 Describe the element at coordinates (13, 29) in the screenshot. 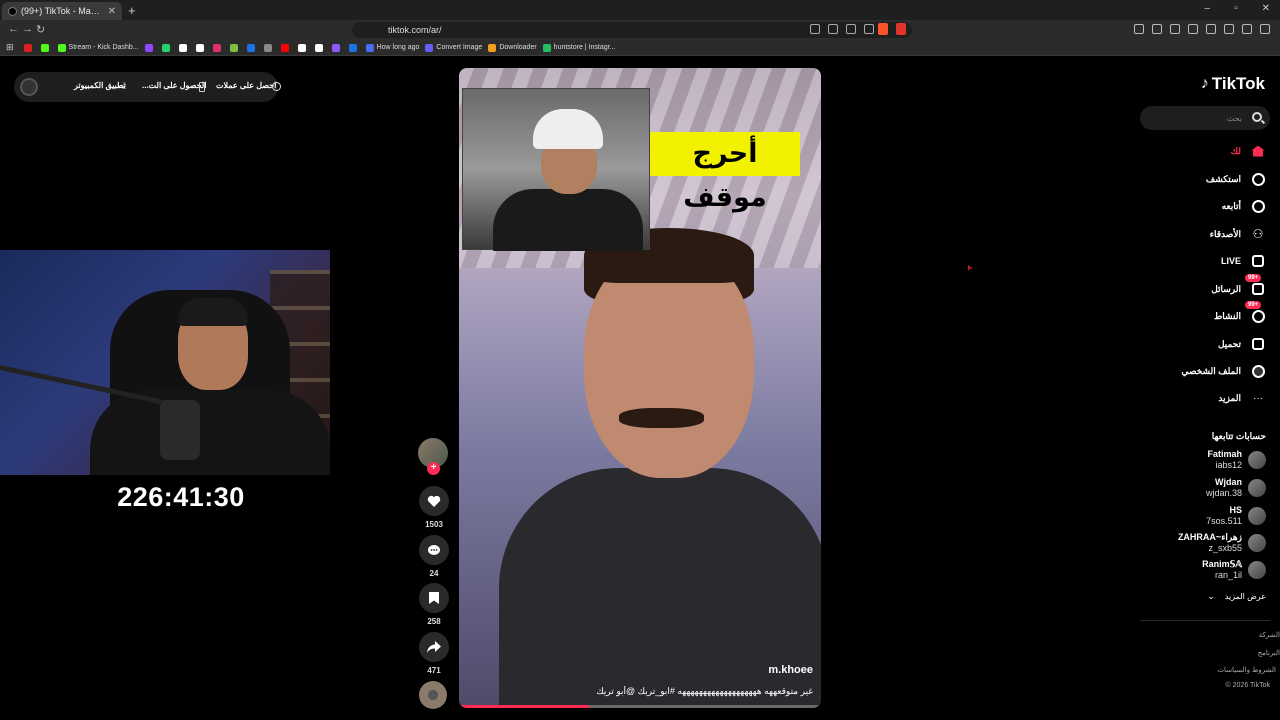

I see `back-arrow-icon: ←` at that location.